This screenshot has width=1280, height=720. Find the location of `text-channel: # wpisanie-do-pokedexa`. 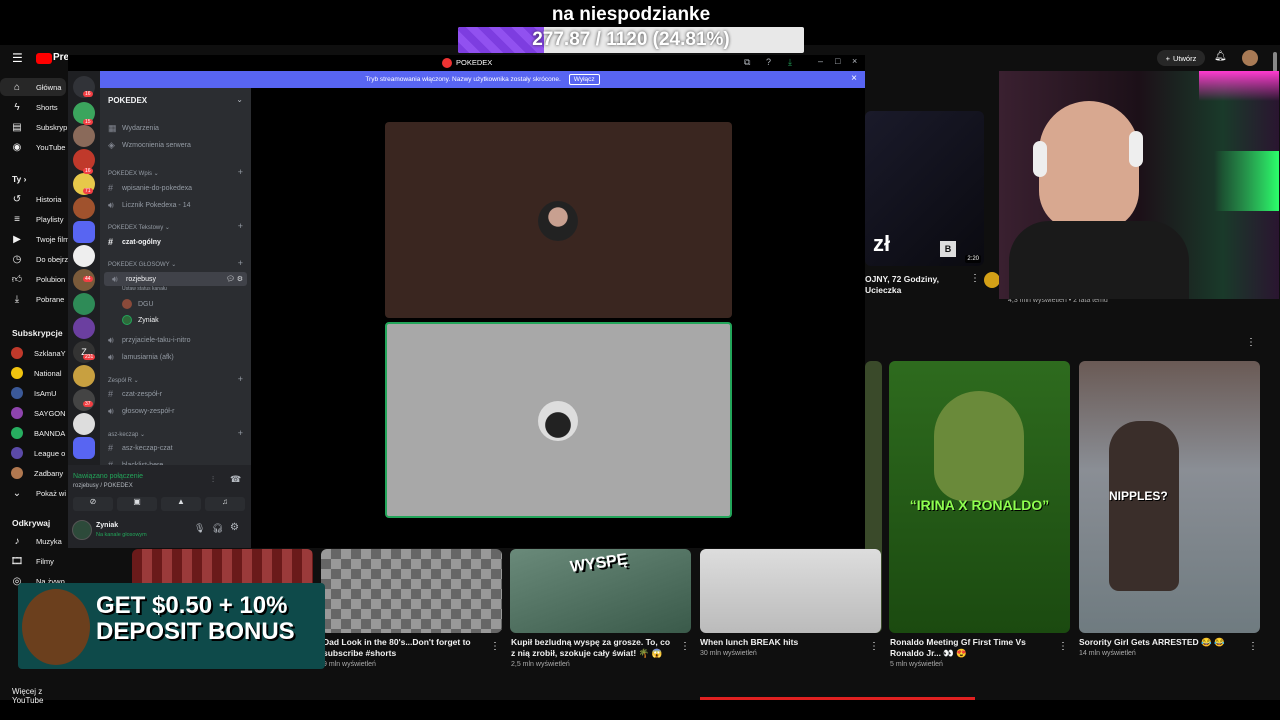

text-channel: # wpisanie-do-pokedexa is located at coordinates (175, 188).